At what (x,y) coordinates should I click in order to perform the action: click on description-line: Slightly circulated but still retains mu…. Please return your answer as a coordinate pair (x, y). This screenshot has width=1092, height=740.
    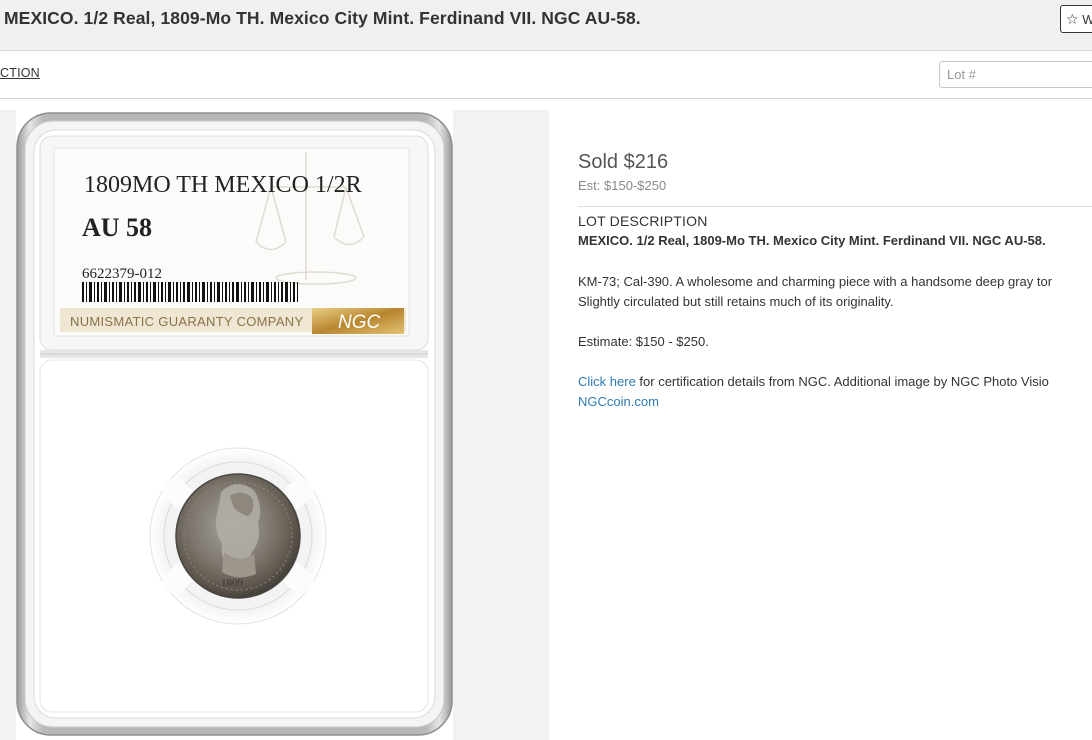
    Looking at the image, I should click on (736, 301).